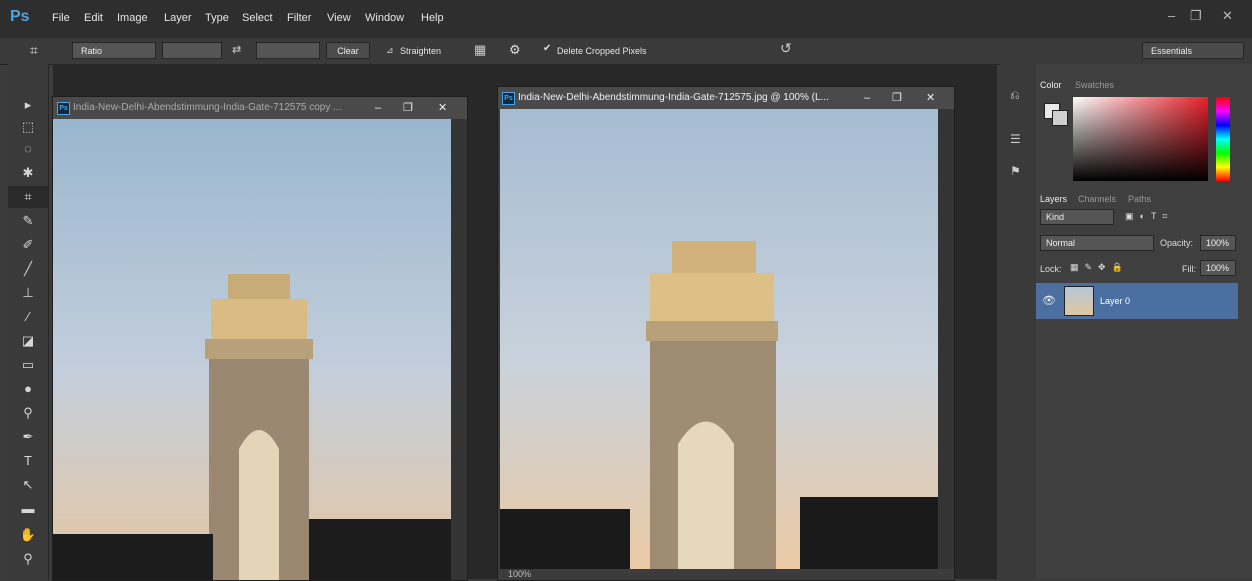  What do you see at coordinates (28, 293) in the screenshot?
I see `clone-stamp-tool-icon: ⊥` at bounding box center [28, 293].